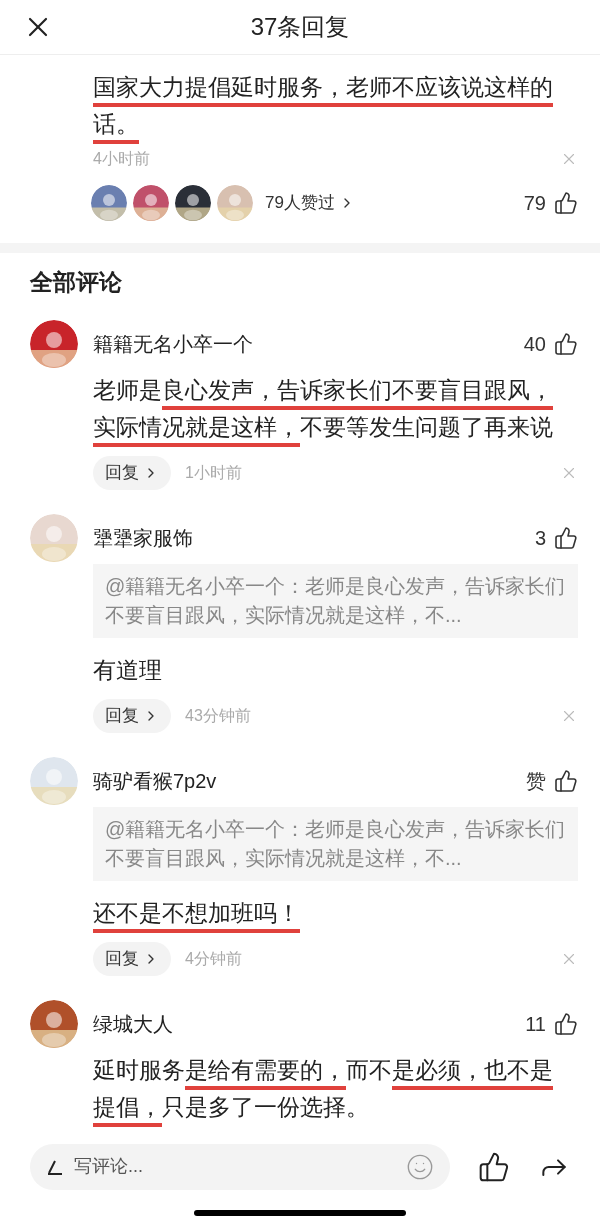 The height and width of the screenshot is (1217, 600). What do you see at coordinates (213, 472) in the screenshot?
I see `comment-time: 1小时前` at bounding box center [213, 472].